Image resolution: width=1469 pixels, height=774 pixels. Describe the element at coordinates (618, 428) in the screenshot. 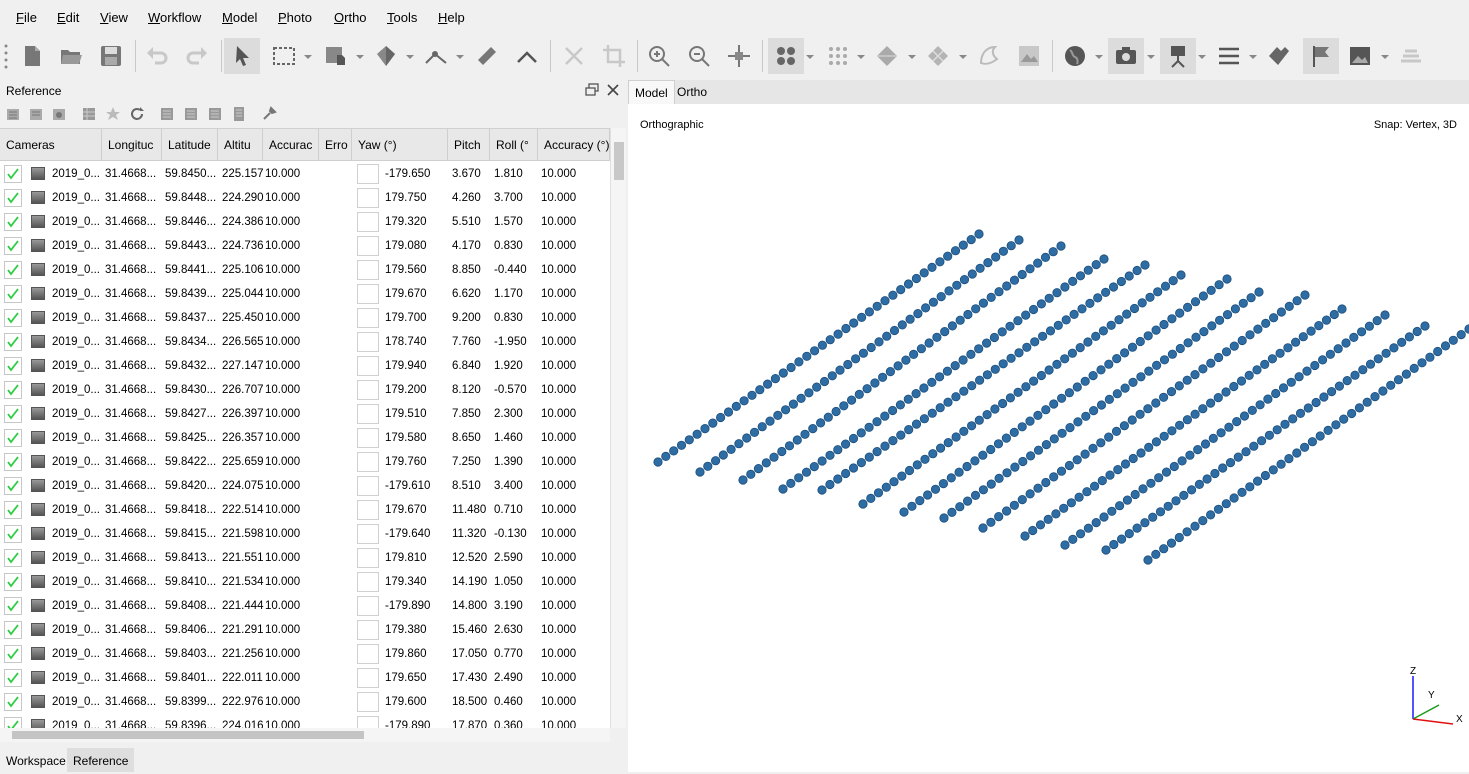

I see `vertical-scrollbar` at that location.